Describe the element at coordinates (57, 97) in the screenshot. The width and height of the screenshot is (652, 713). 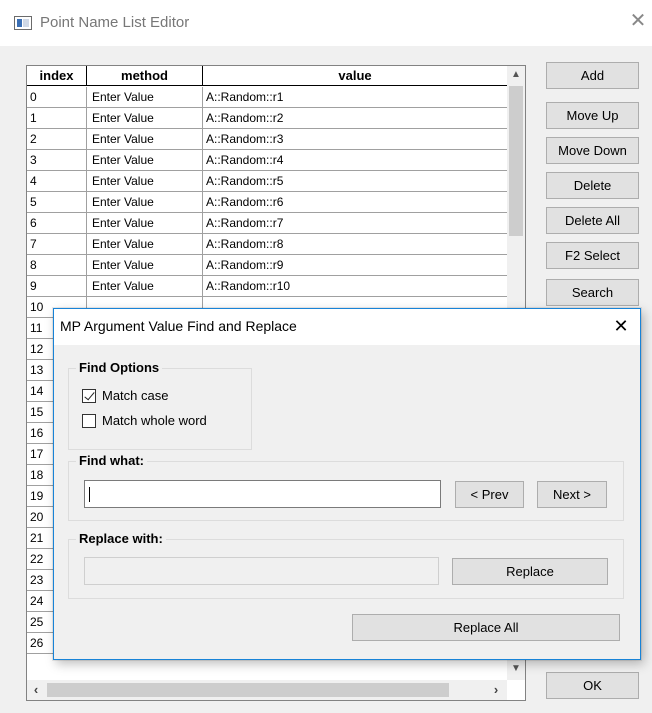
I see `index-cell: 0` at that location.